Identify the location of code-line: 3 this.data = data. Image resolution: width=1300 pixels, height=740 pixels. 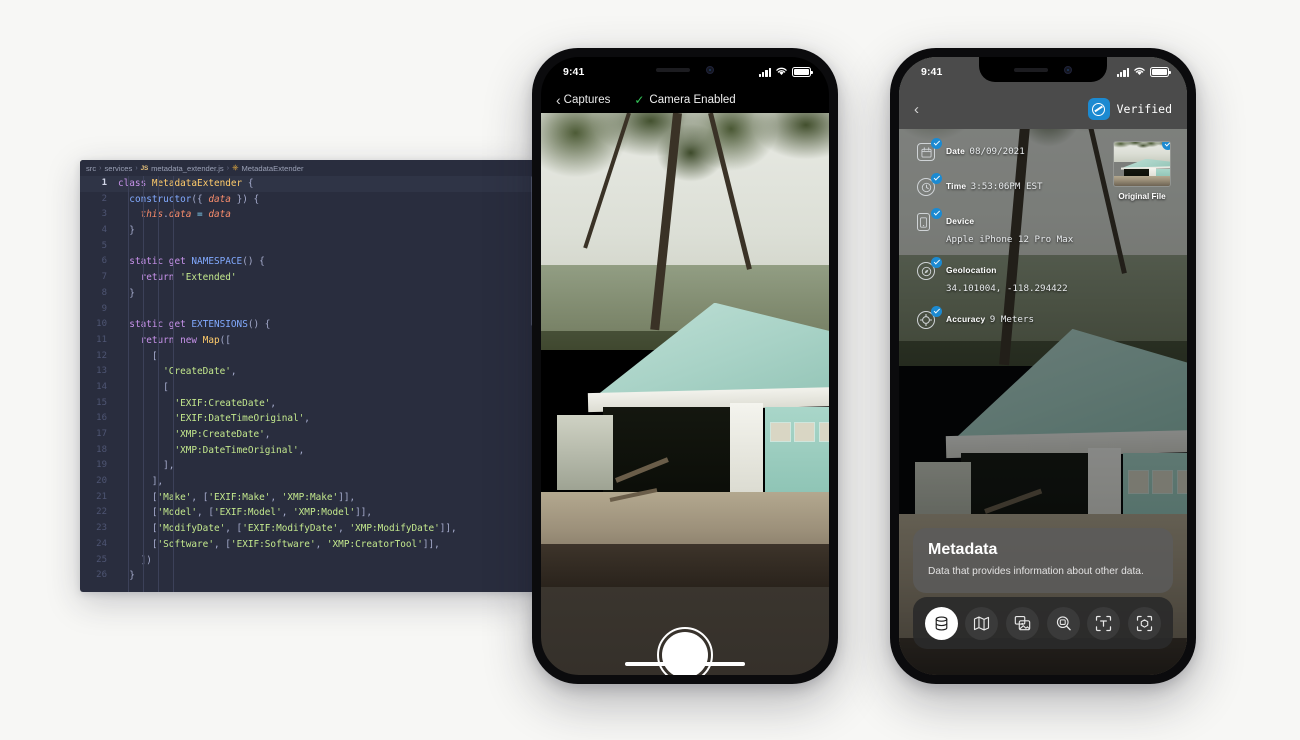
(307, 215).